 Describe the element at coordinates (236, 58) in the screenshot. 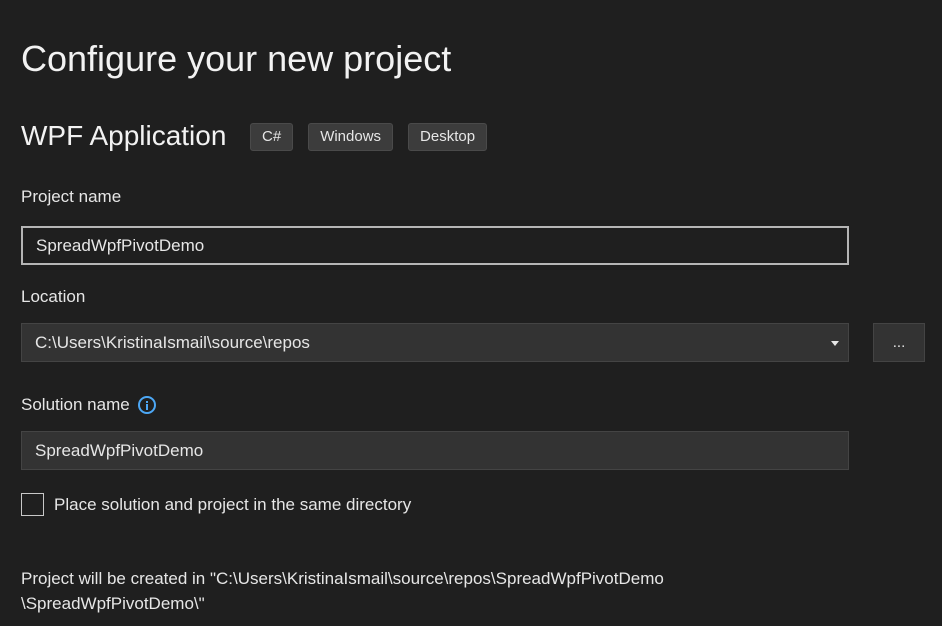

I see `page-title: Configure your new project` at that location.